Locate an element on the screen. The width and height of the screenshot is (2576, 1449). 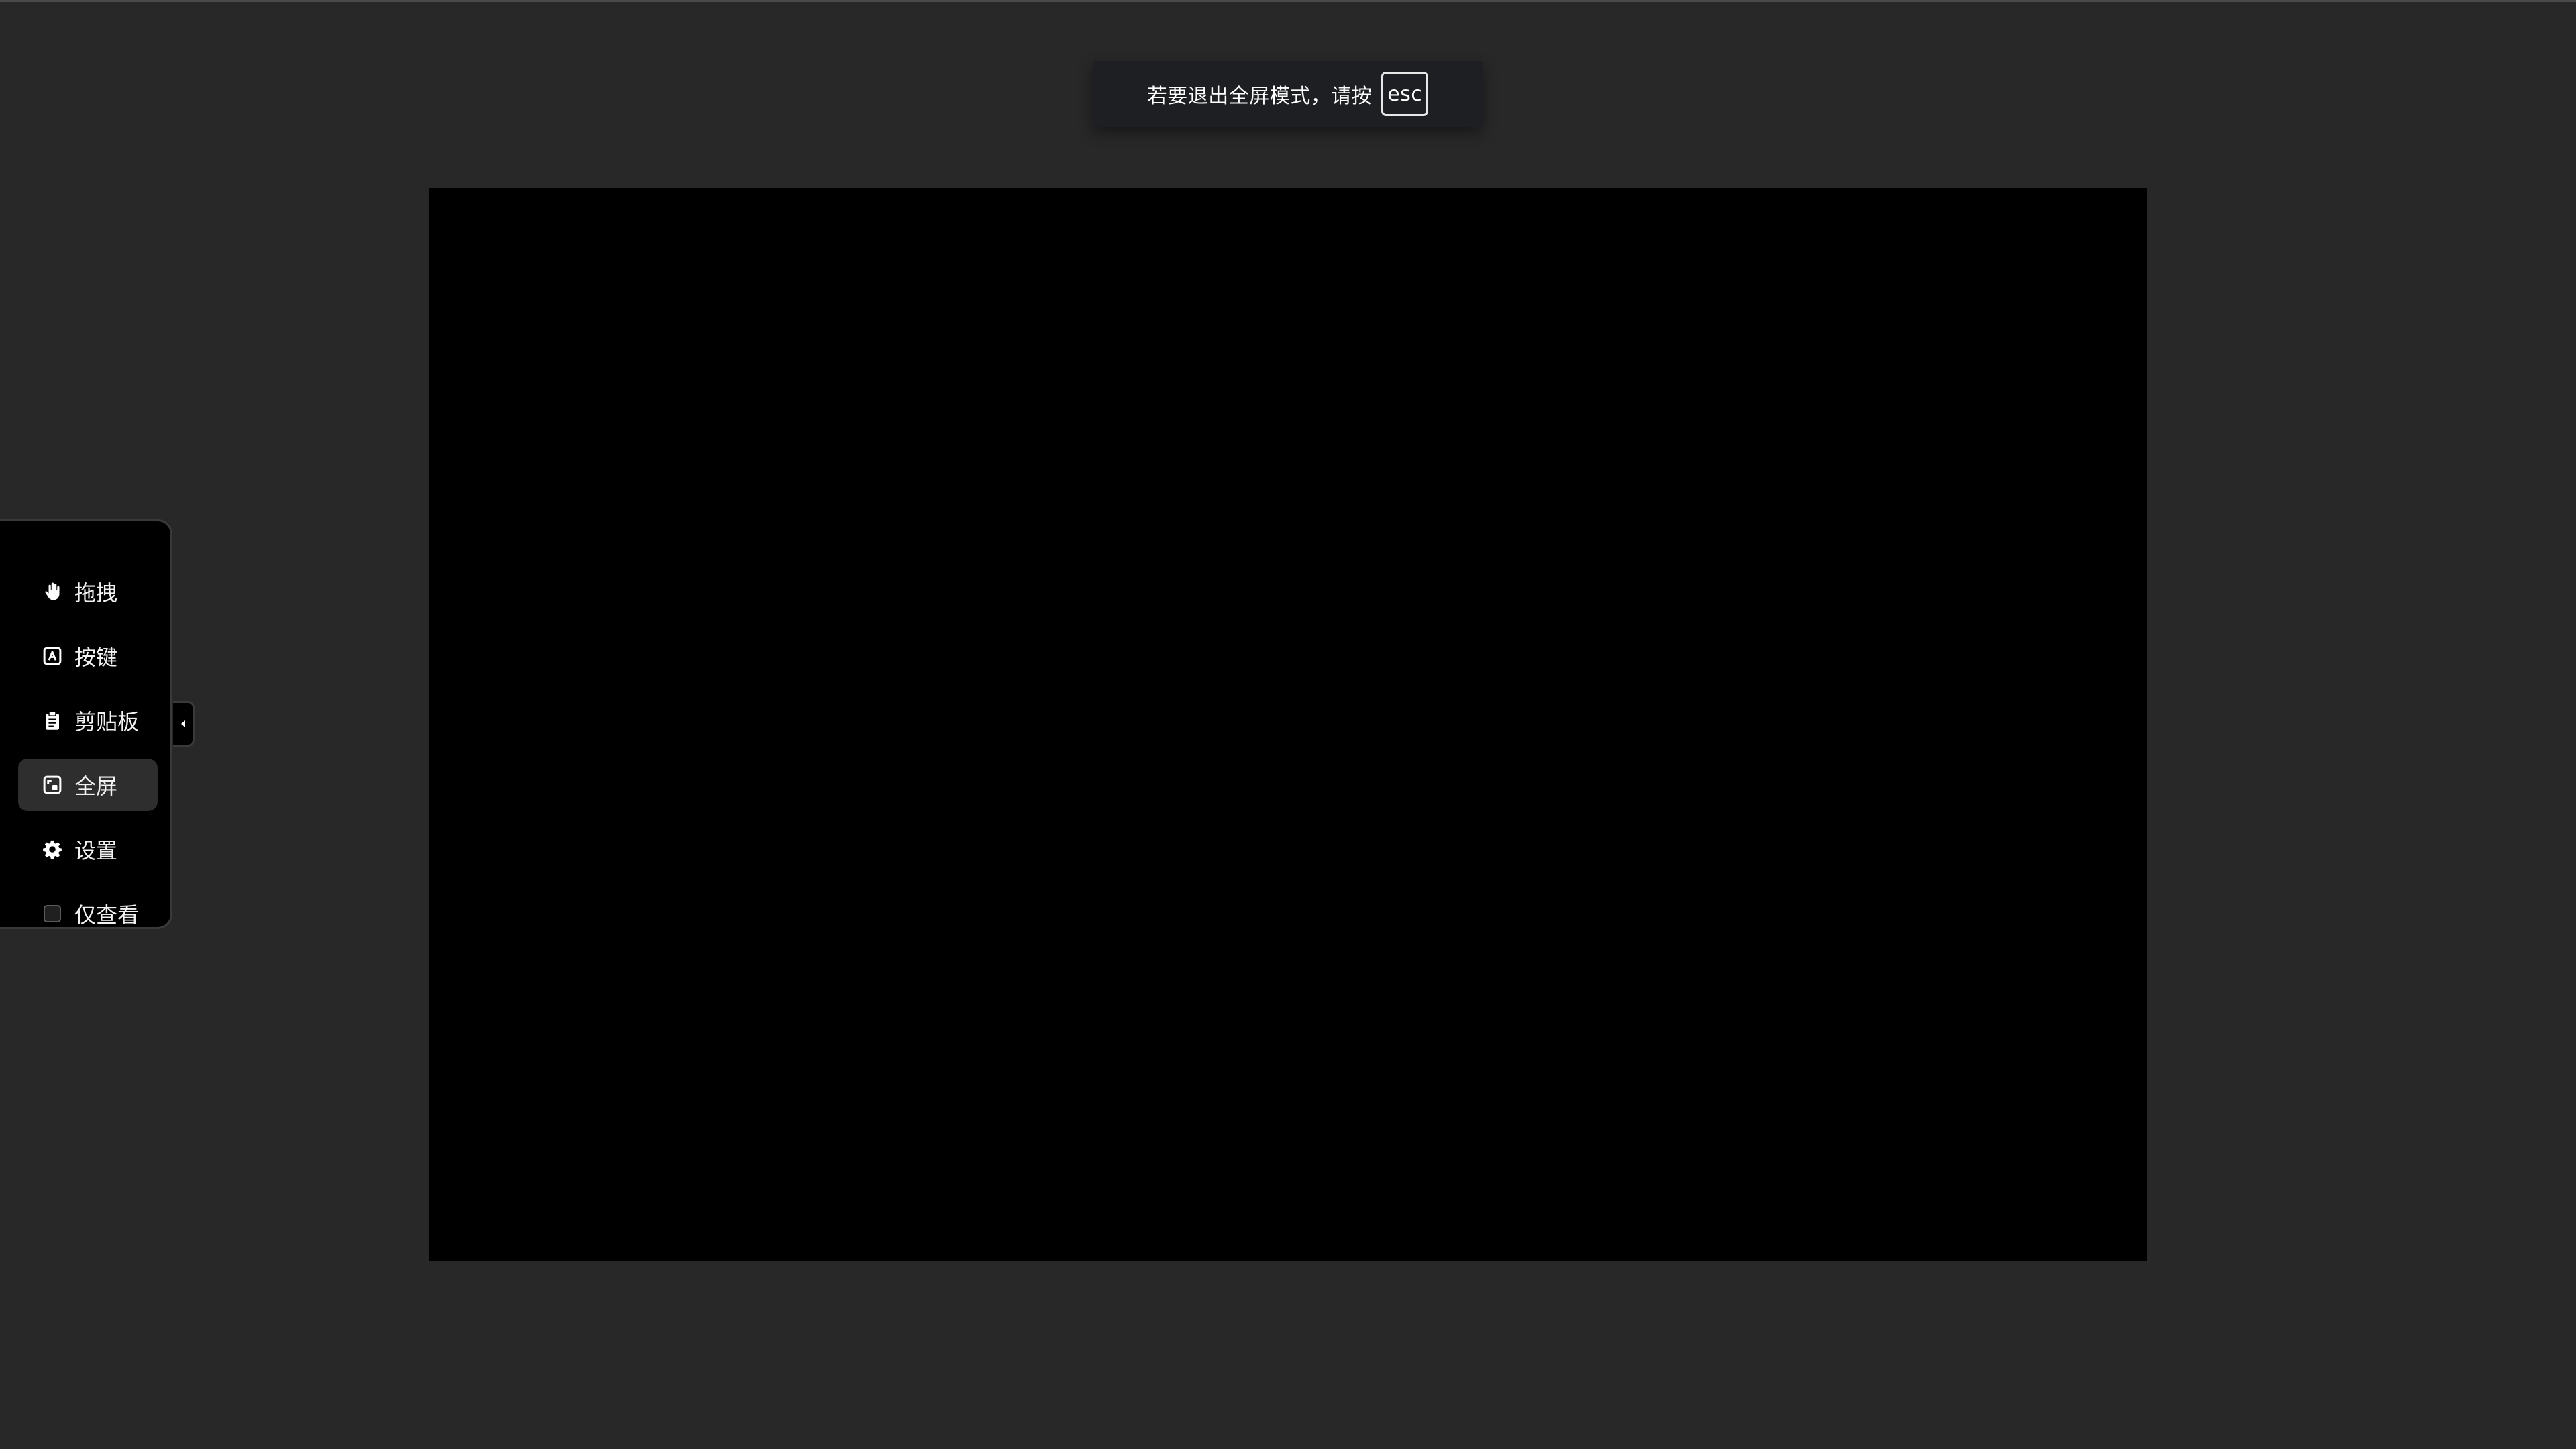
toolbar-item-fullscreen: 全屏 is located at coordinates (88, 785).